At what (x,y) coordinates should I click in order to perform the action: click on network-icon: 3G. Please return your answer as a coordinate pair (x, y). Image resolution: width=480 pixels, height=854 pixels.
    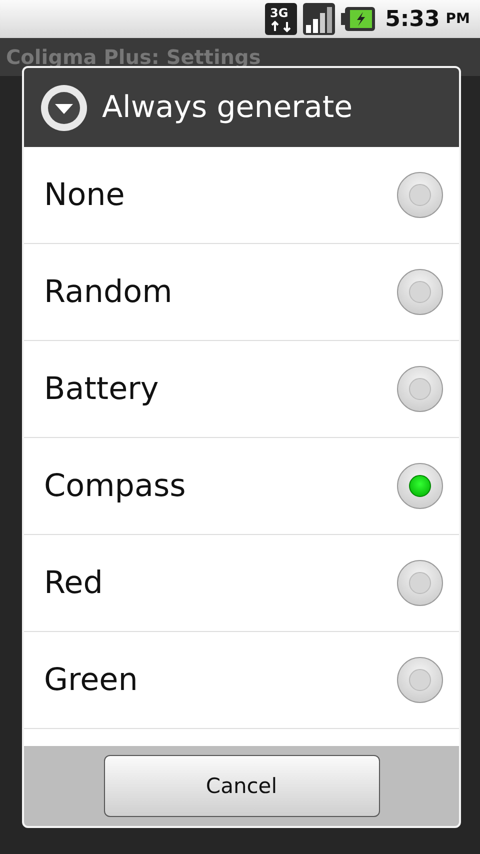
    Looking at the image, I should click on (281, 19).